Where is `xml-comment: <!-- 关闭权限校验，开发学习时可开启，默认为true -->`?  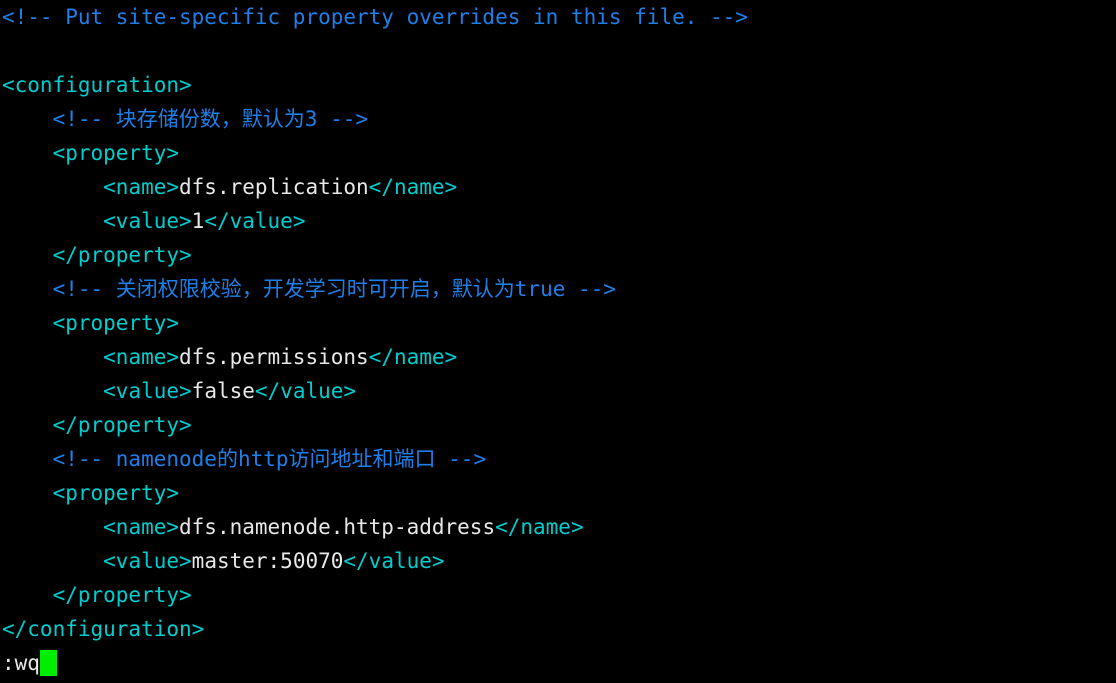 xml-comment: <!-- 关闭权限校验，开发学习时可开启，默认为true --> is located at coordinates (334, 289).